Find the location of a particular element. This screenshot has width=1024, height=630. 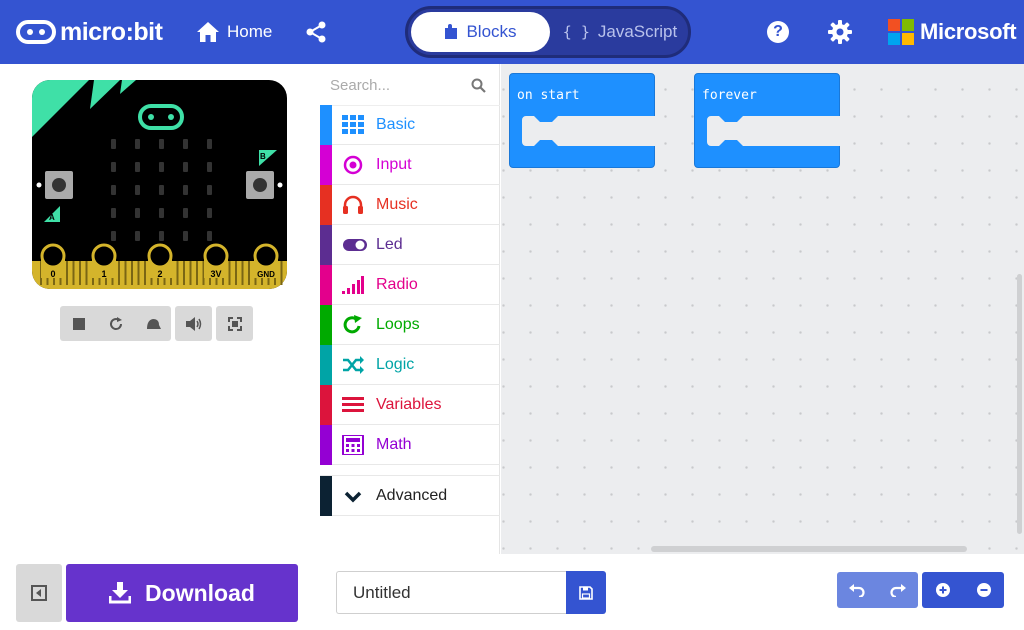

lines-icon is located at coordinates (353, 404).